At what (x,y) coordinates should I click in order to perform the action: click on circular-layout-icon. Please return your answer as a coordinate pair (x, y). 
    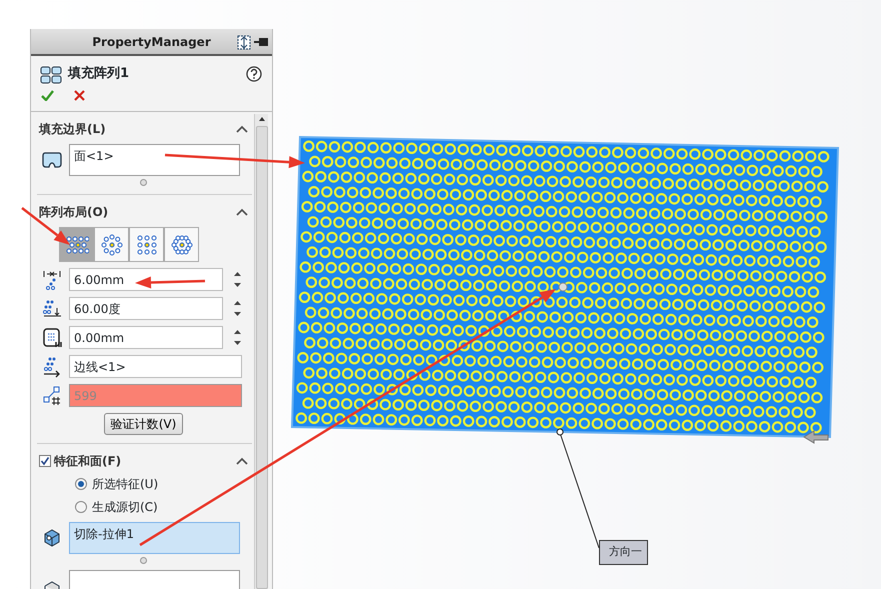
    Looking at the image, I should click on (112, 245).